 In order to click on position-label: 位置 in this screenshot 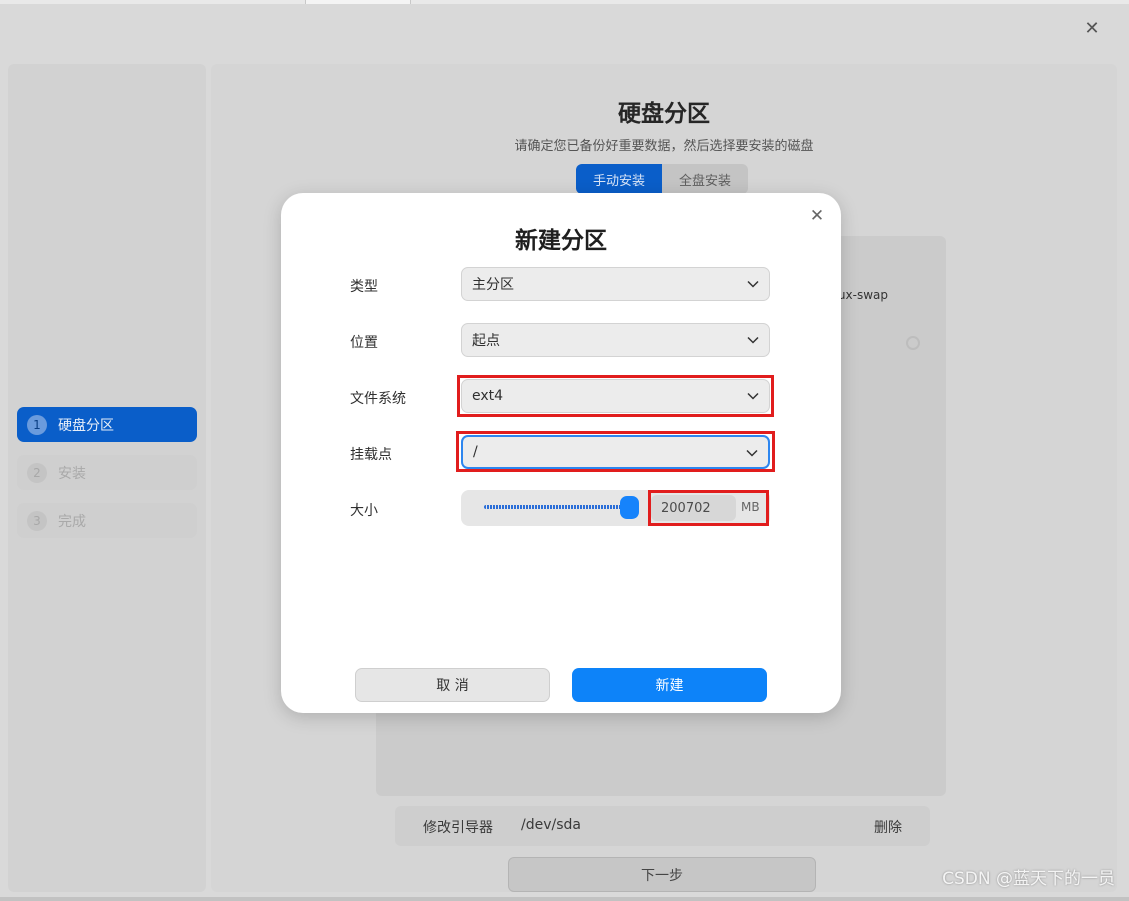, I will do `click(364, 343)`.